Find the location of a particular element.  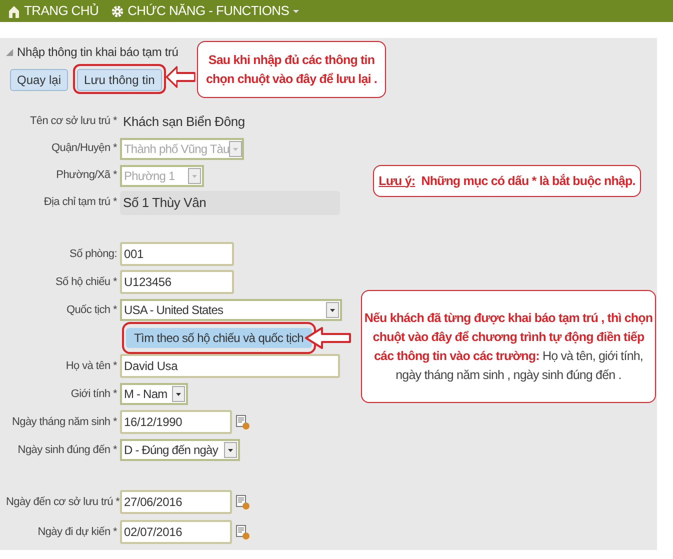

callout-text: các thông tin vào các trường: Họ và tên, giới tính, is located at coordinates (508, 356).